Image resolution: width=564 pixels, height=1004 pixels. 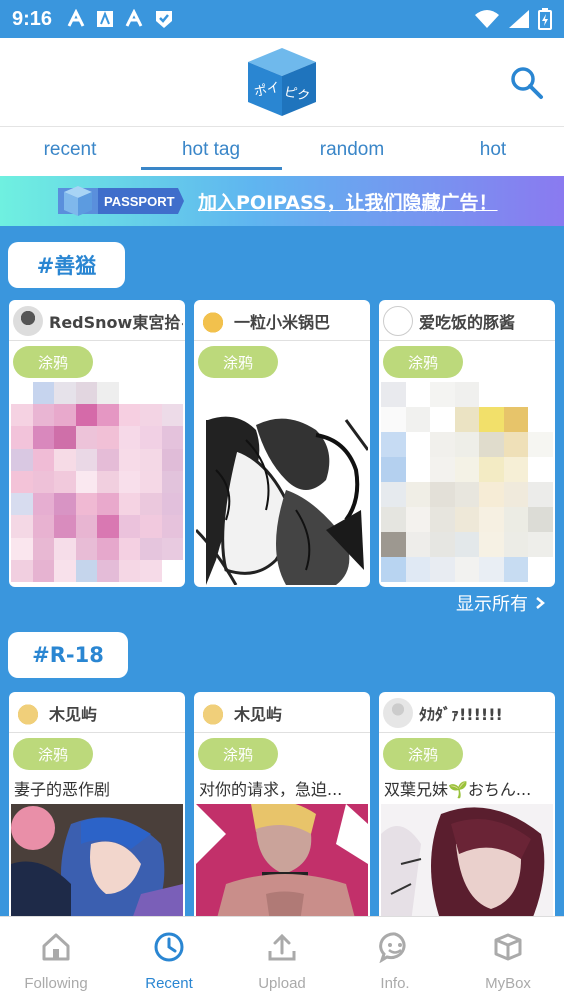 I want to click on nav-label: MyBox, so click(x=508, y=983).